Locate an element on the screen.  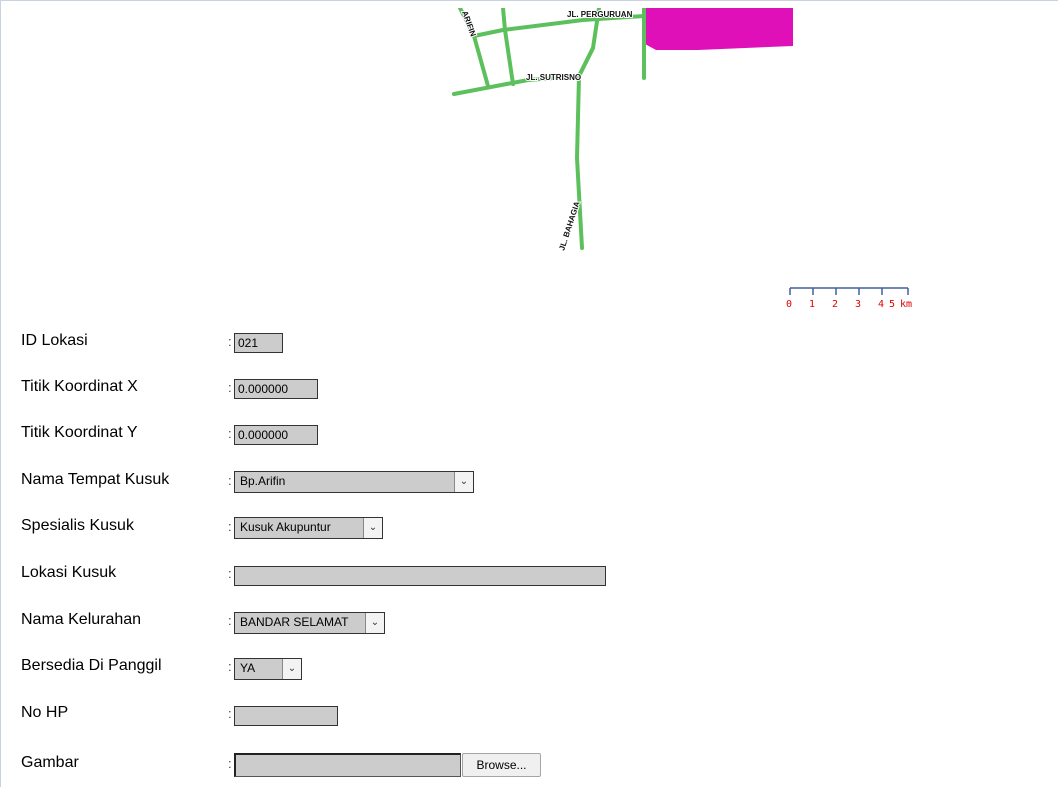
no-hp-input is located at coordinates (286, 716).